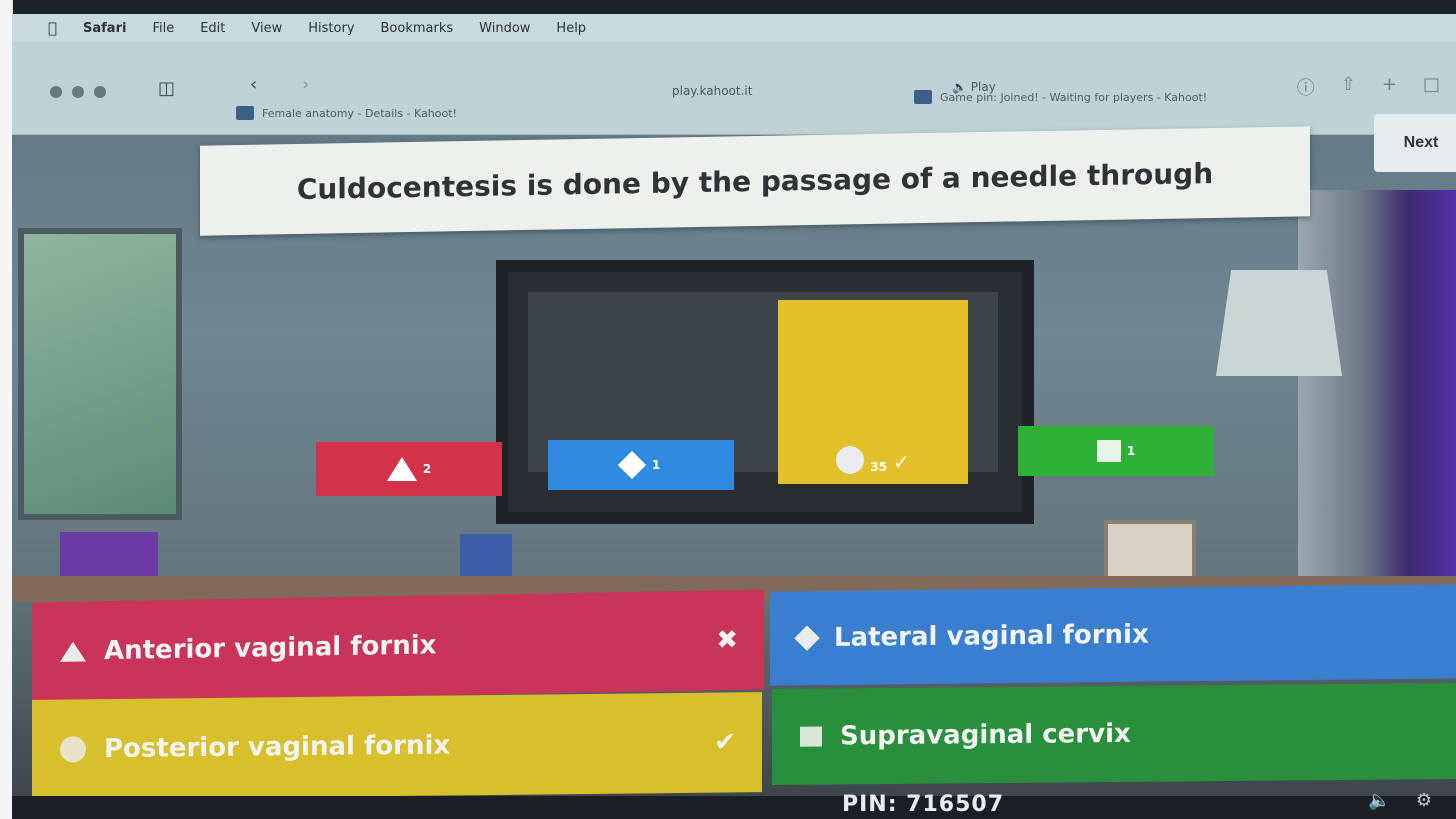 This screenshot has width=1456, height=819. What do you see at coordinates (266, 28) in the screenshot?
I see `menu-view: View` at bounding box center [266, 28].